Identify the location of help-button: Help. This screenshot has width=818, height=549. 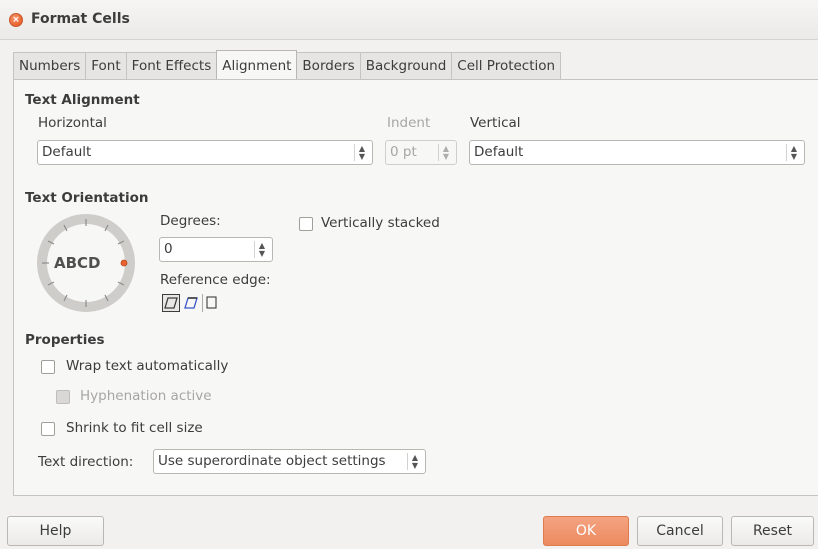
(55, 531).